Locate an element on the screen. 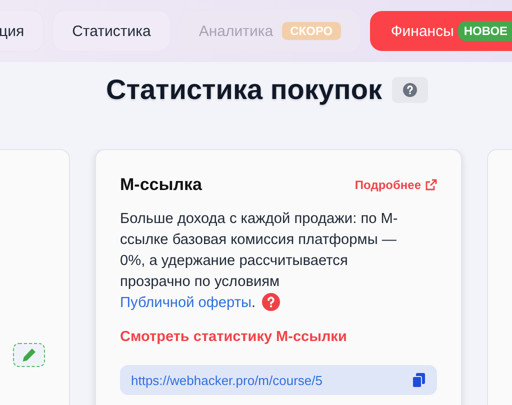 This screenshot has height=405, width=512. nav-tab: Статистика is located at coordinates (111, 31).